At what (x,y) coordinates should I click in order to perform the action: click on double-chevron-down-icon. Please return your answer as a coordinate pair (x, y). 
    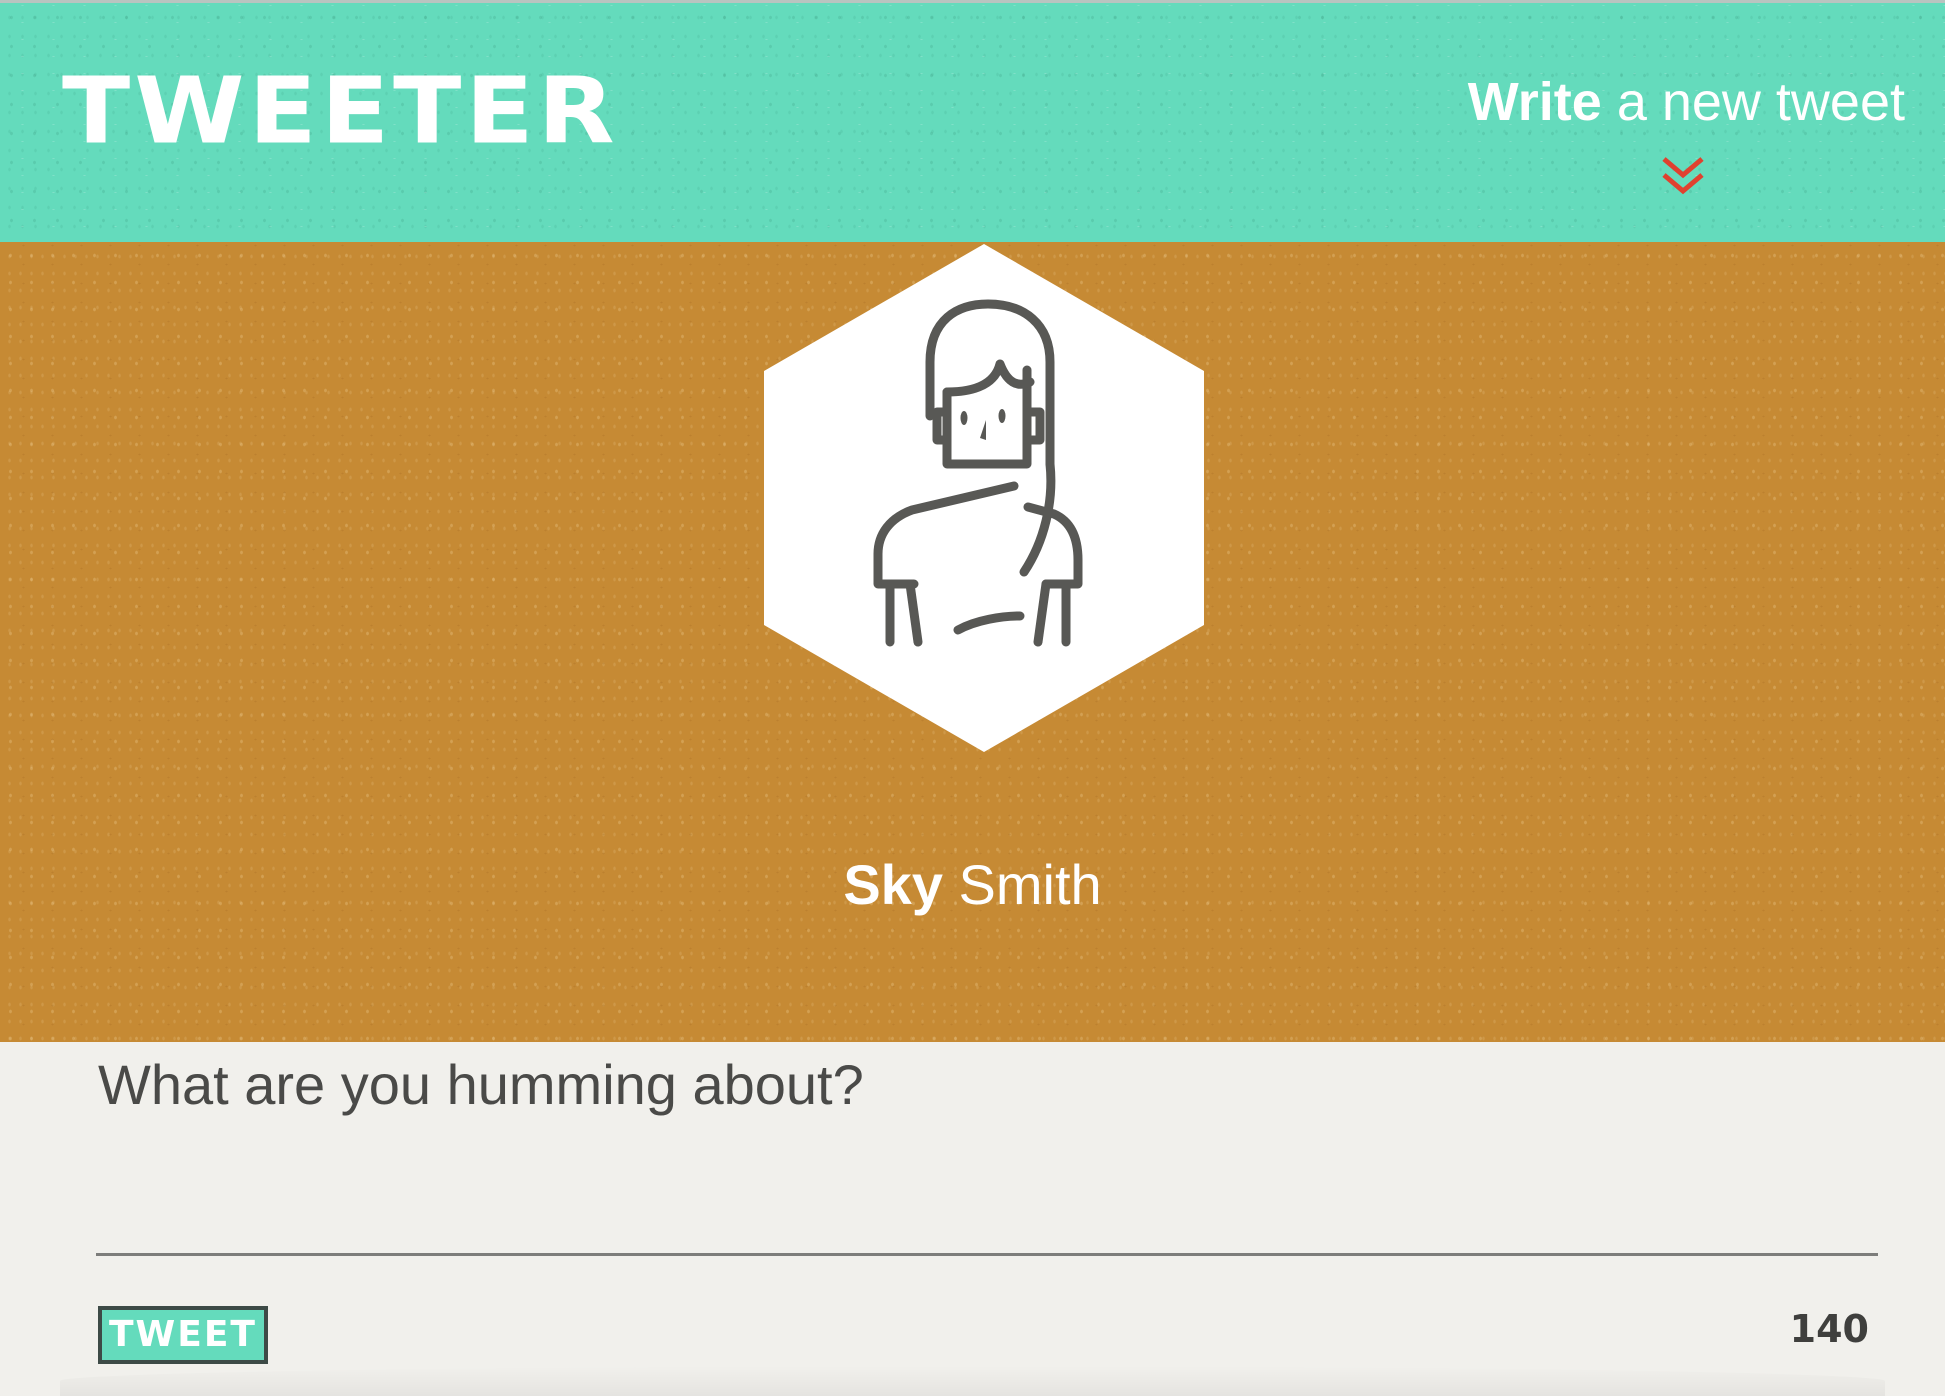
    Looking at the image, I should click on (1683, 178).